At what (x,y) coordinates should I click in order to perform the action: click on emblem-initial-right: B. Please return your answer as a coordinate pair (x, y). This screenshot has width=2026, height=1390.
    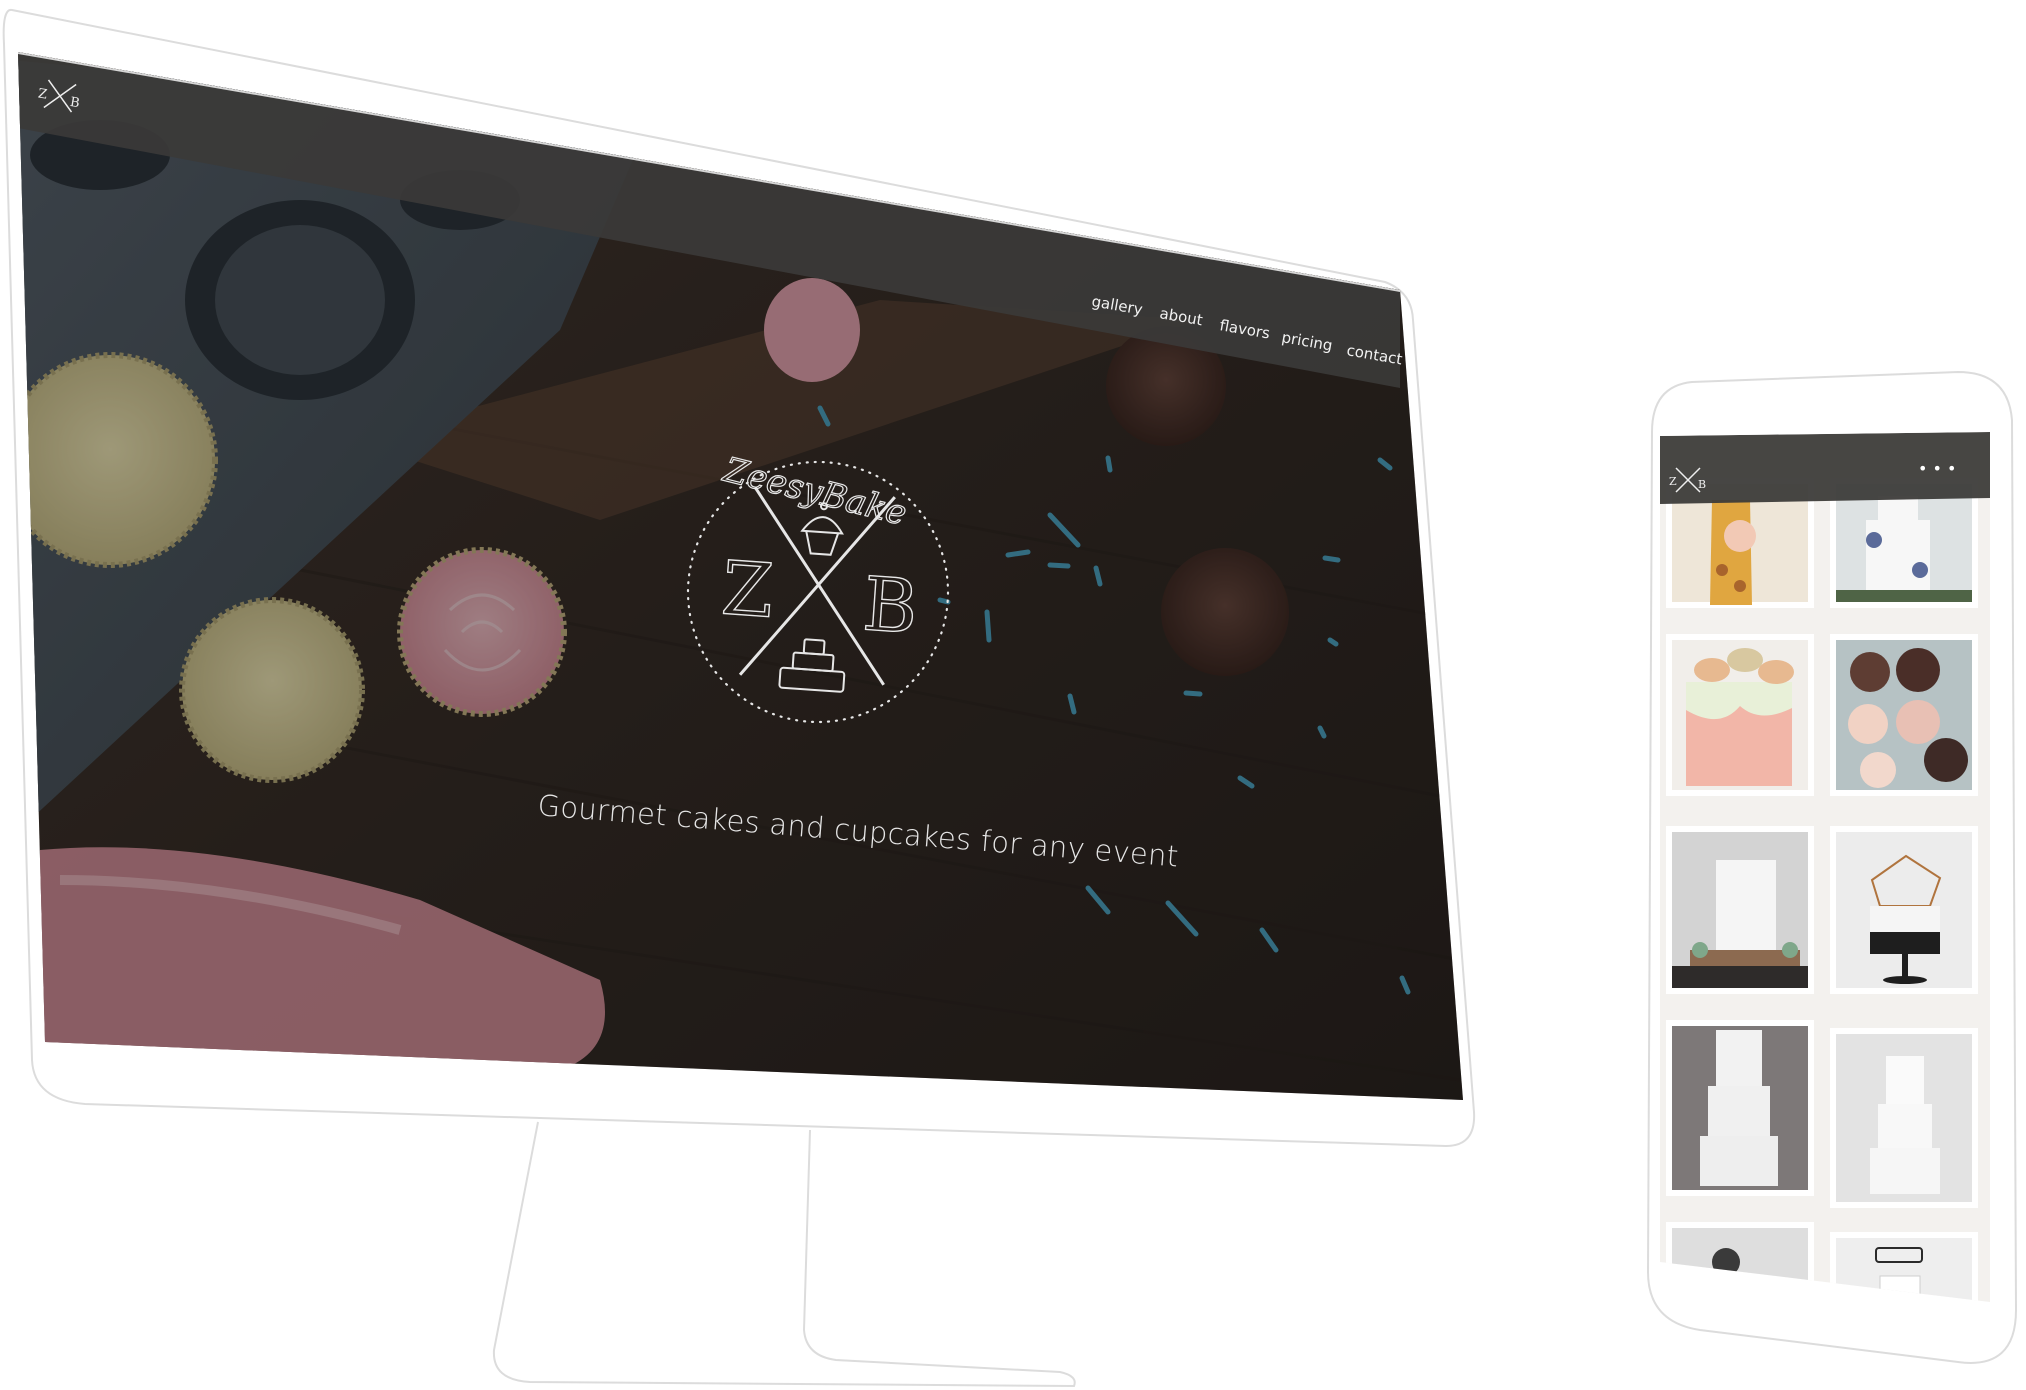
    Looking at the image, I should click on (890, 606).